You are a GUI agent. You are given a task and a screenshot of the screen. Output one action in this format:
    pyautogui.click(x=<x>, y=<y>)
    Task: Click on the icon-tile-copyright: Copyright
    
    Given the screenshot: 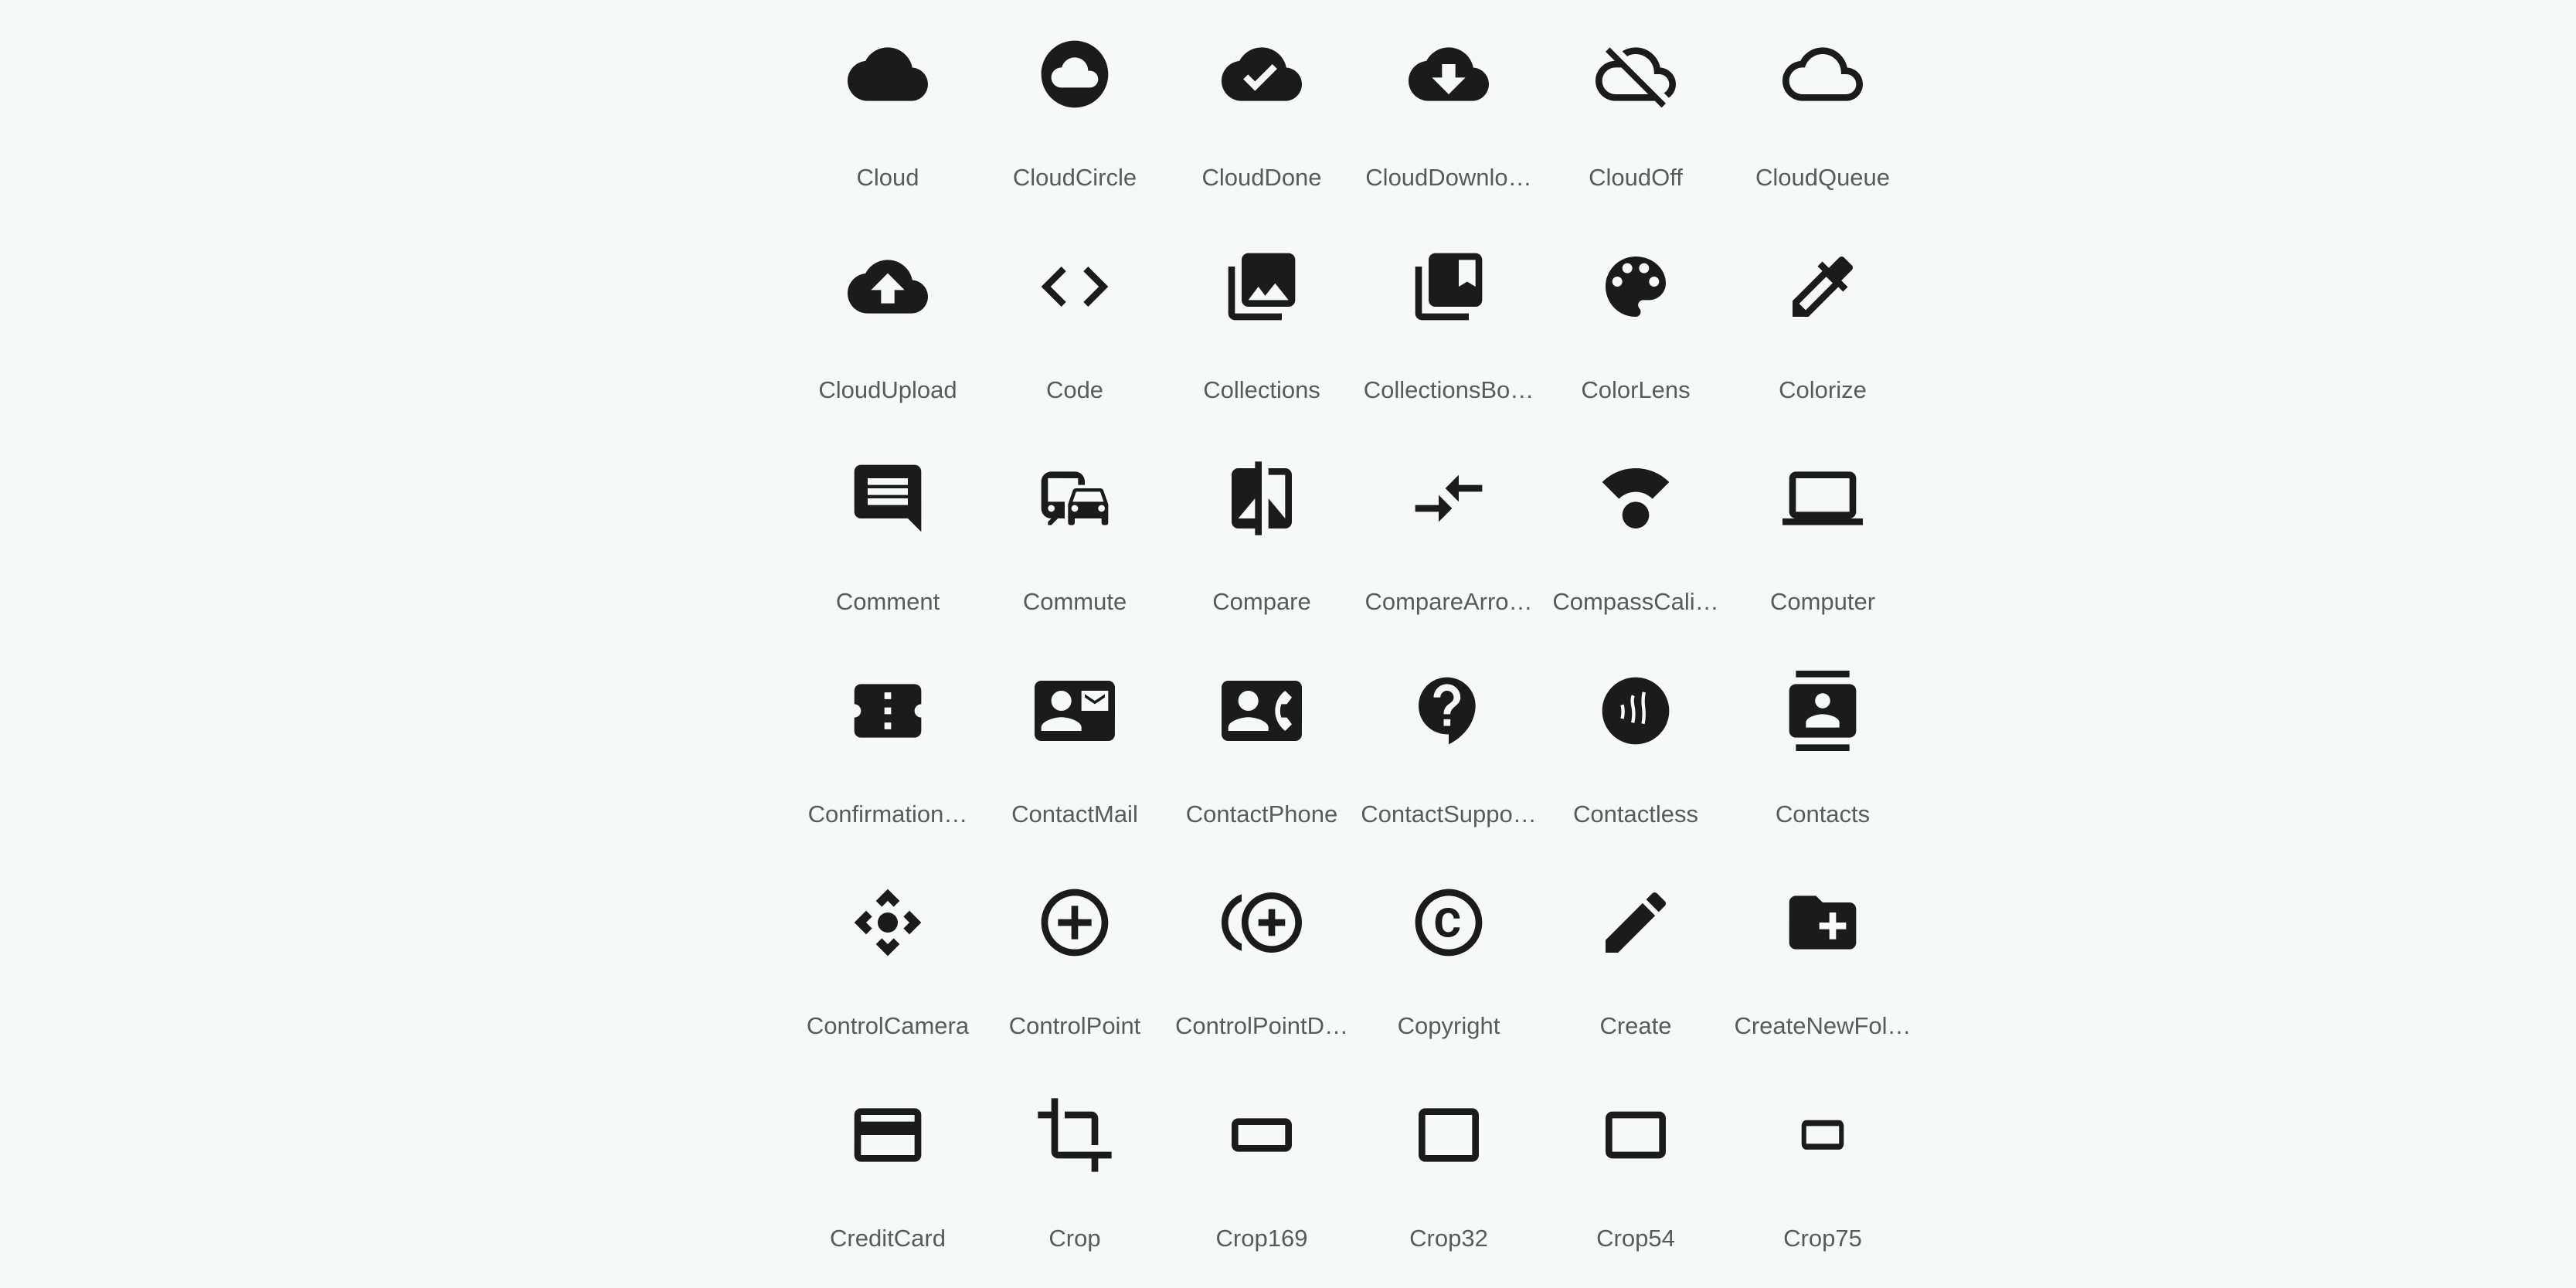 What is the action you would take?
    pyautogui.click(x=1448, y=954)
    